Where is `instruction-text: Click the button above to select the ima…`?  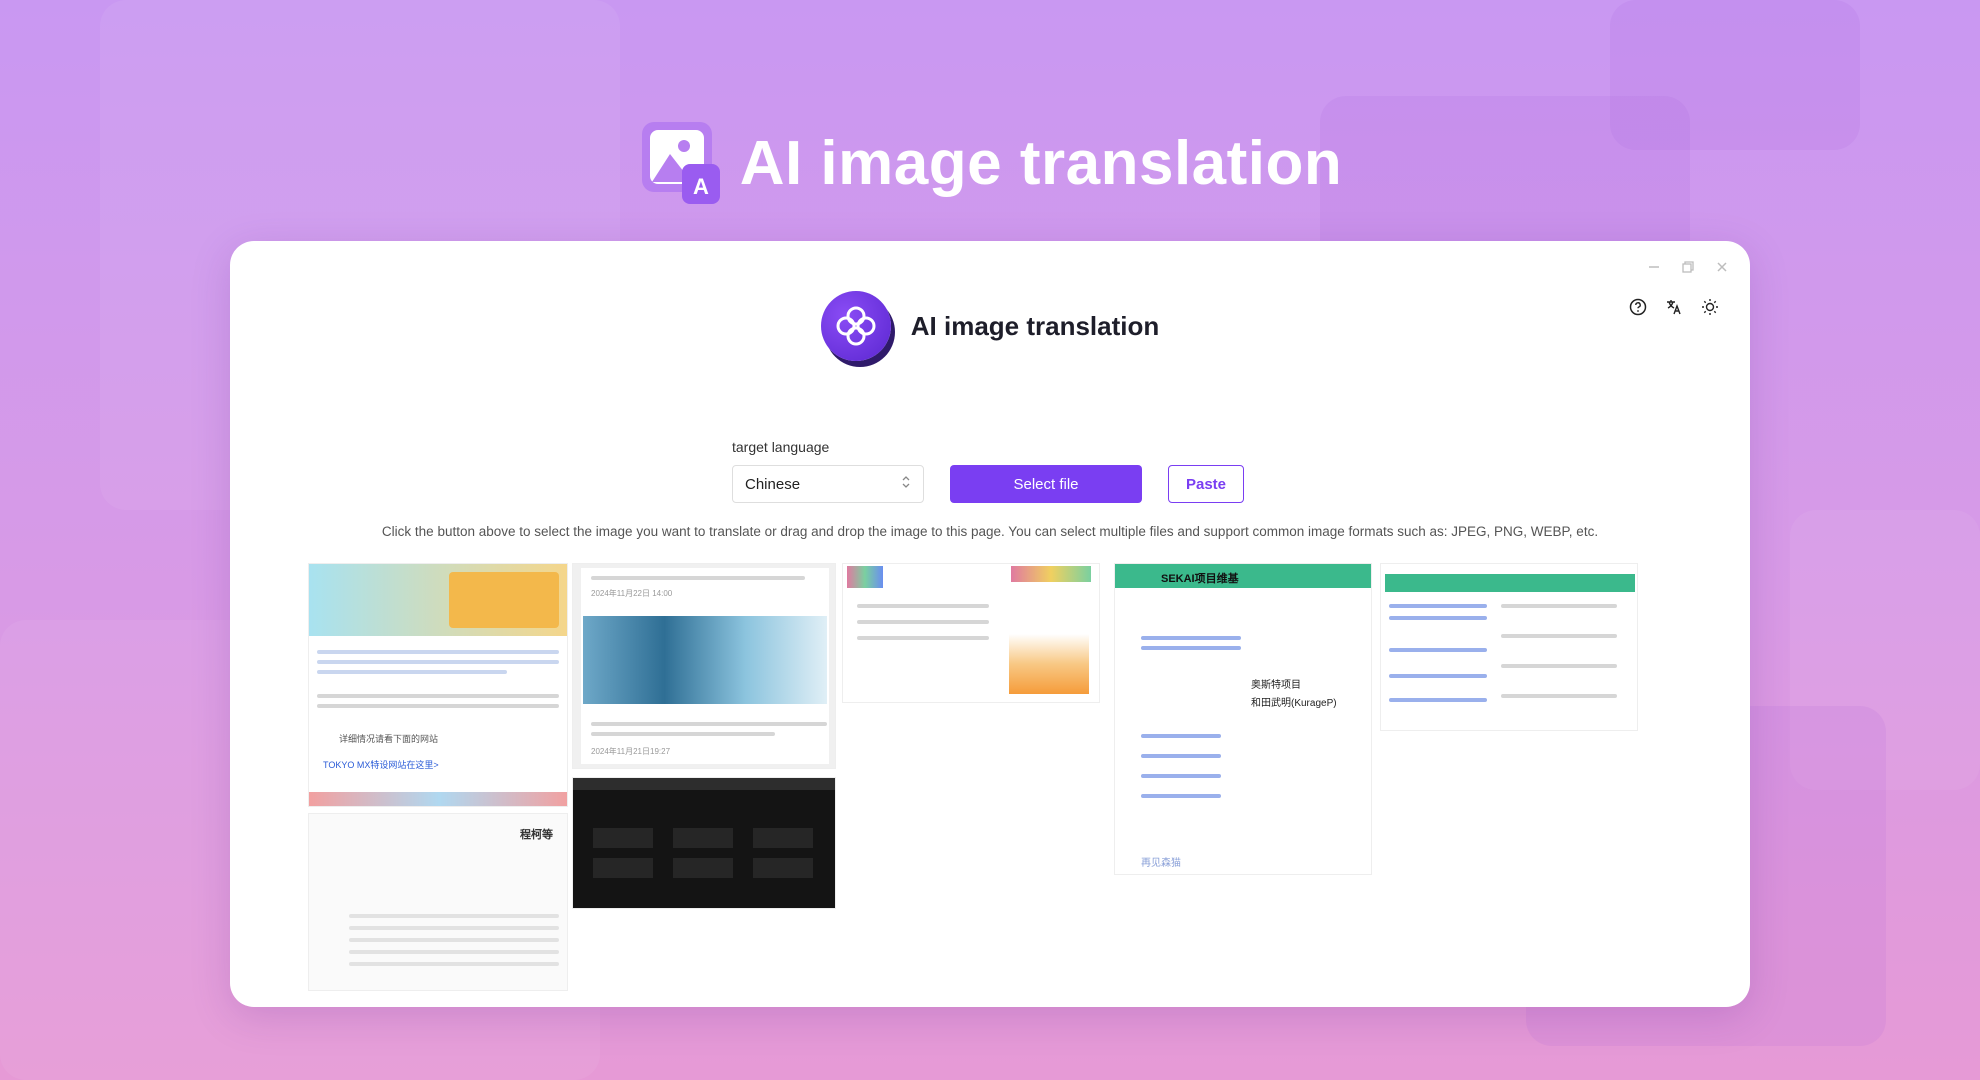
instruction-text: Click the button above to select the ima… is located at coordinates (990, 531).